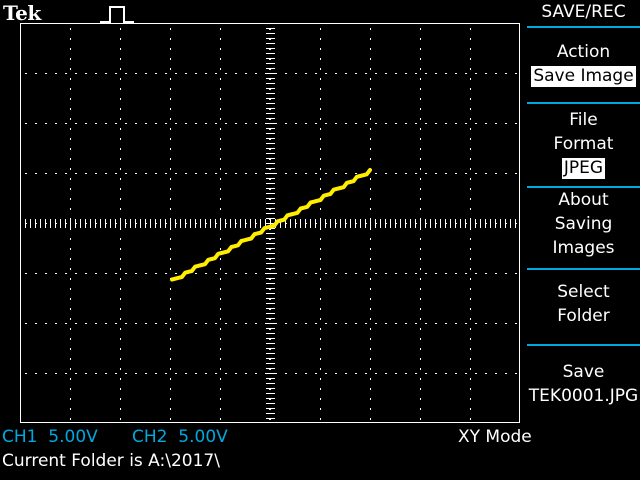  What do you see at coordinates (583, 292) in the screenshot?
I see `menu-item-label: Select` at bounding box center [583, 292].